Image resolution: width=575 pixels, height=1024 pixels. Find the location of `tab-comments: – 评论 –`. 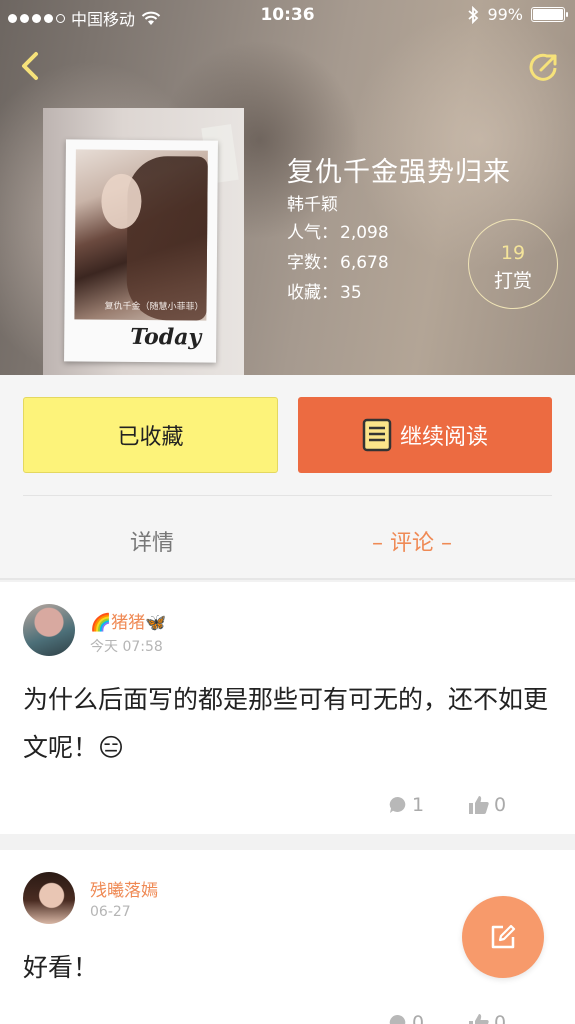

tab-comments: – 评论 – is located at coordinates (412, 541).